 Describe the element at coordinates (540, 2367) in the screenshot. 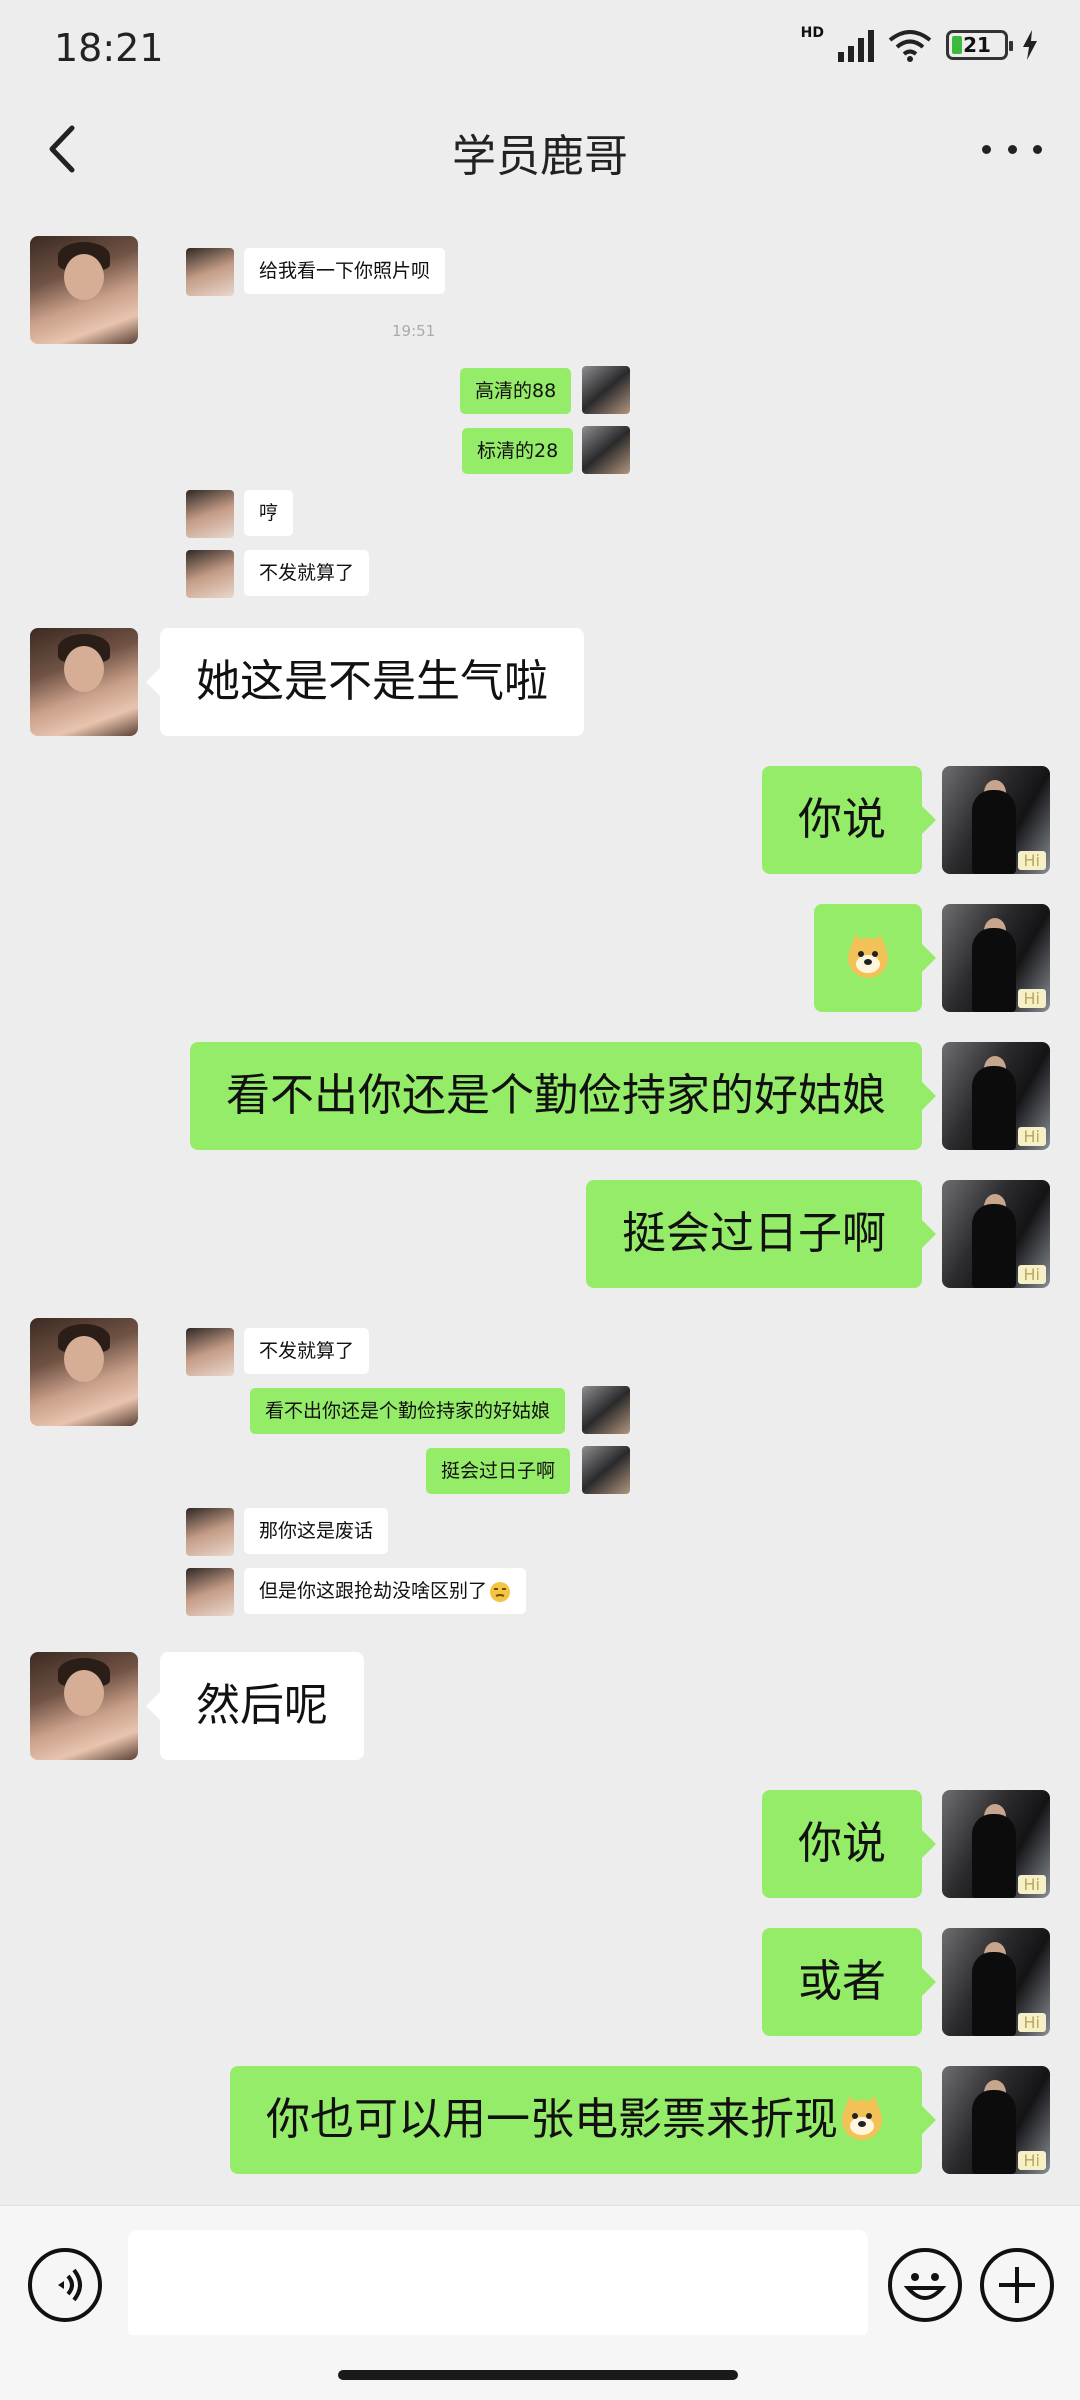

I see `bottom-area` at that location.